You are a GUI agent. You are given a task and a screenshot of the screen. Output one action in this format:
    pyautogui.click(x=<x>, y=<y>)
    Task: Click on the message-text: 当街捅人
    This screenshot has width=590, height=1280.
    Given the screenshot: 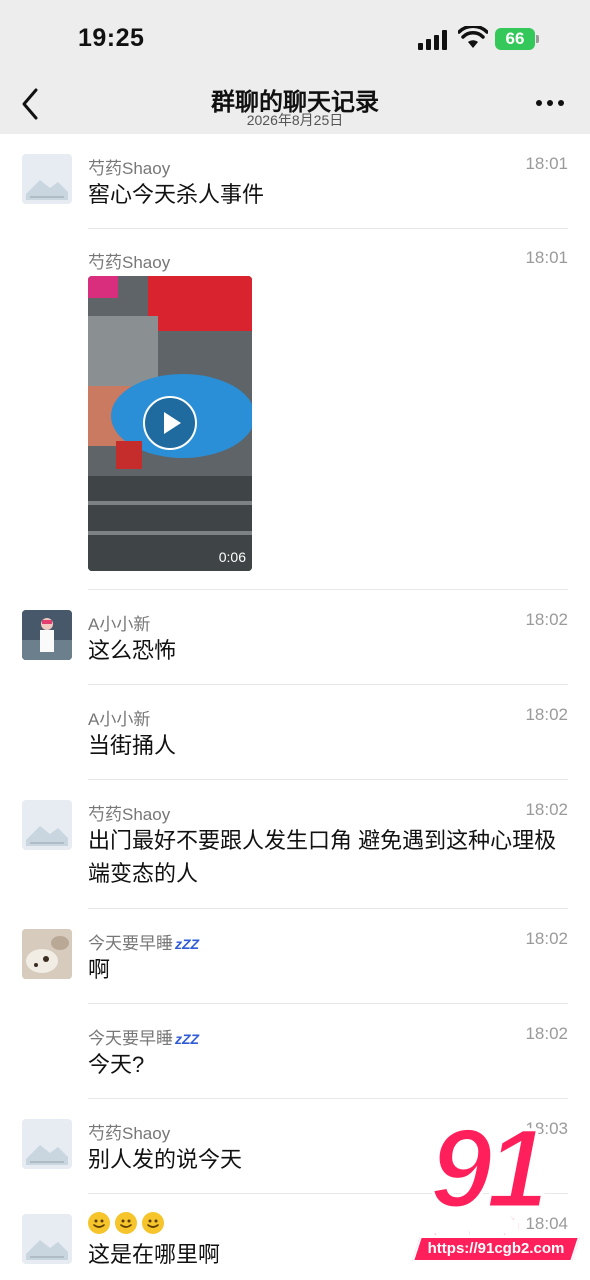 What is the action you would take?
    pyautogui.click(x=132, y=745)
    